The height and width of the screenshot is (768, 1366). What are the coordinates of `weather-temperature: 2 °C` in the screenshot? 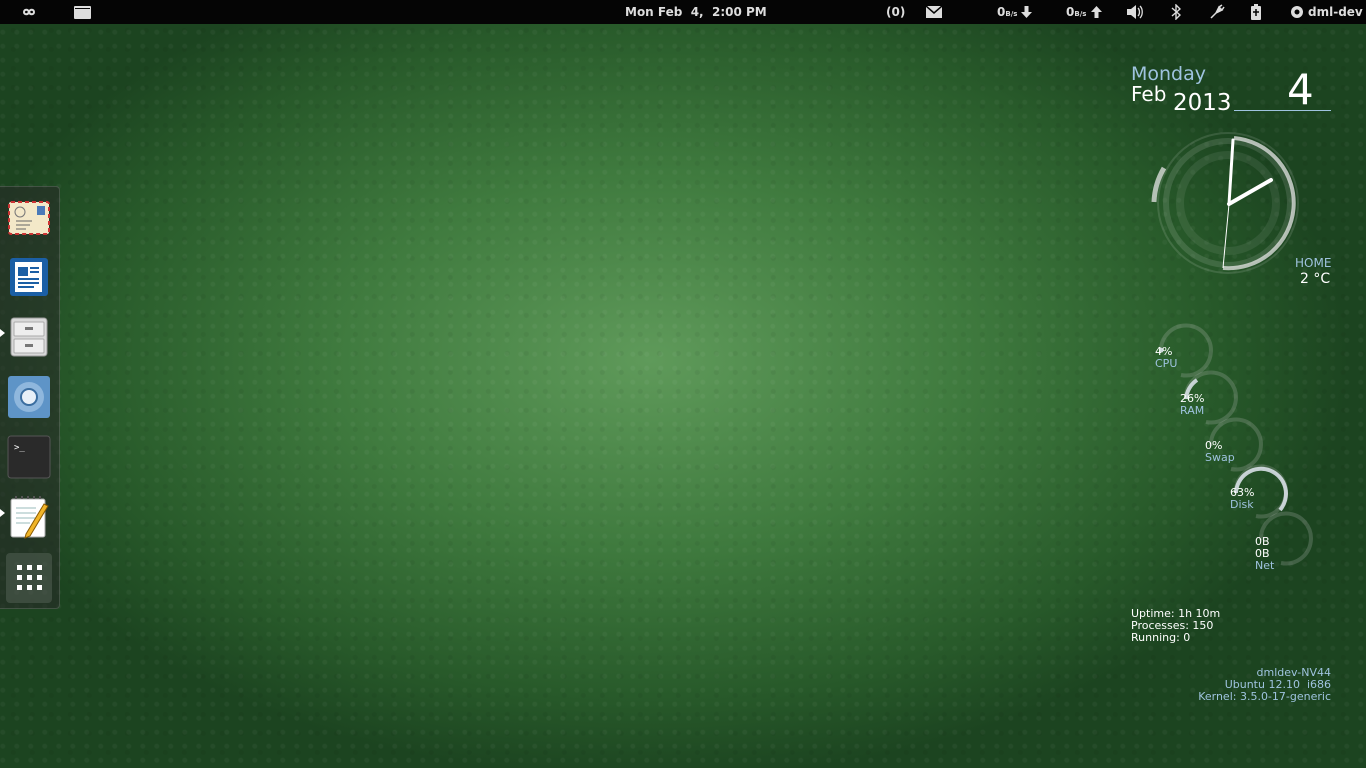 It's located at (1315, 279).